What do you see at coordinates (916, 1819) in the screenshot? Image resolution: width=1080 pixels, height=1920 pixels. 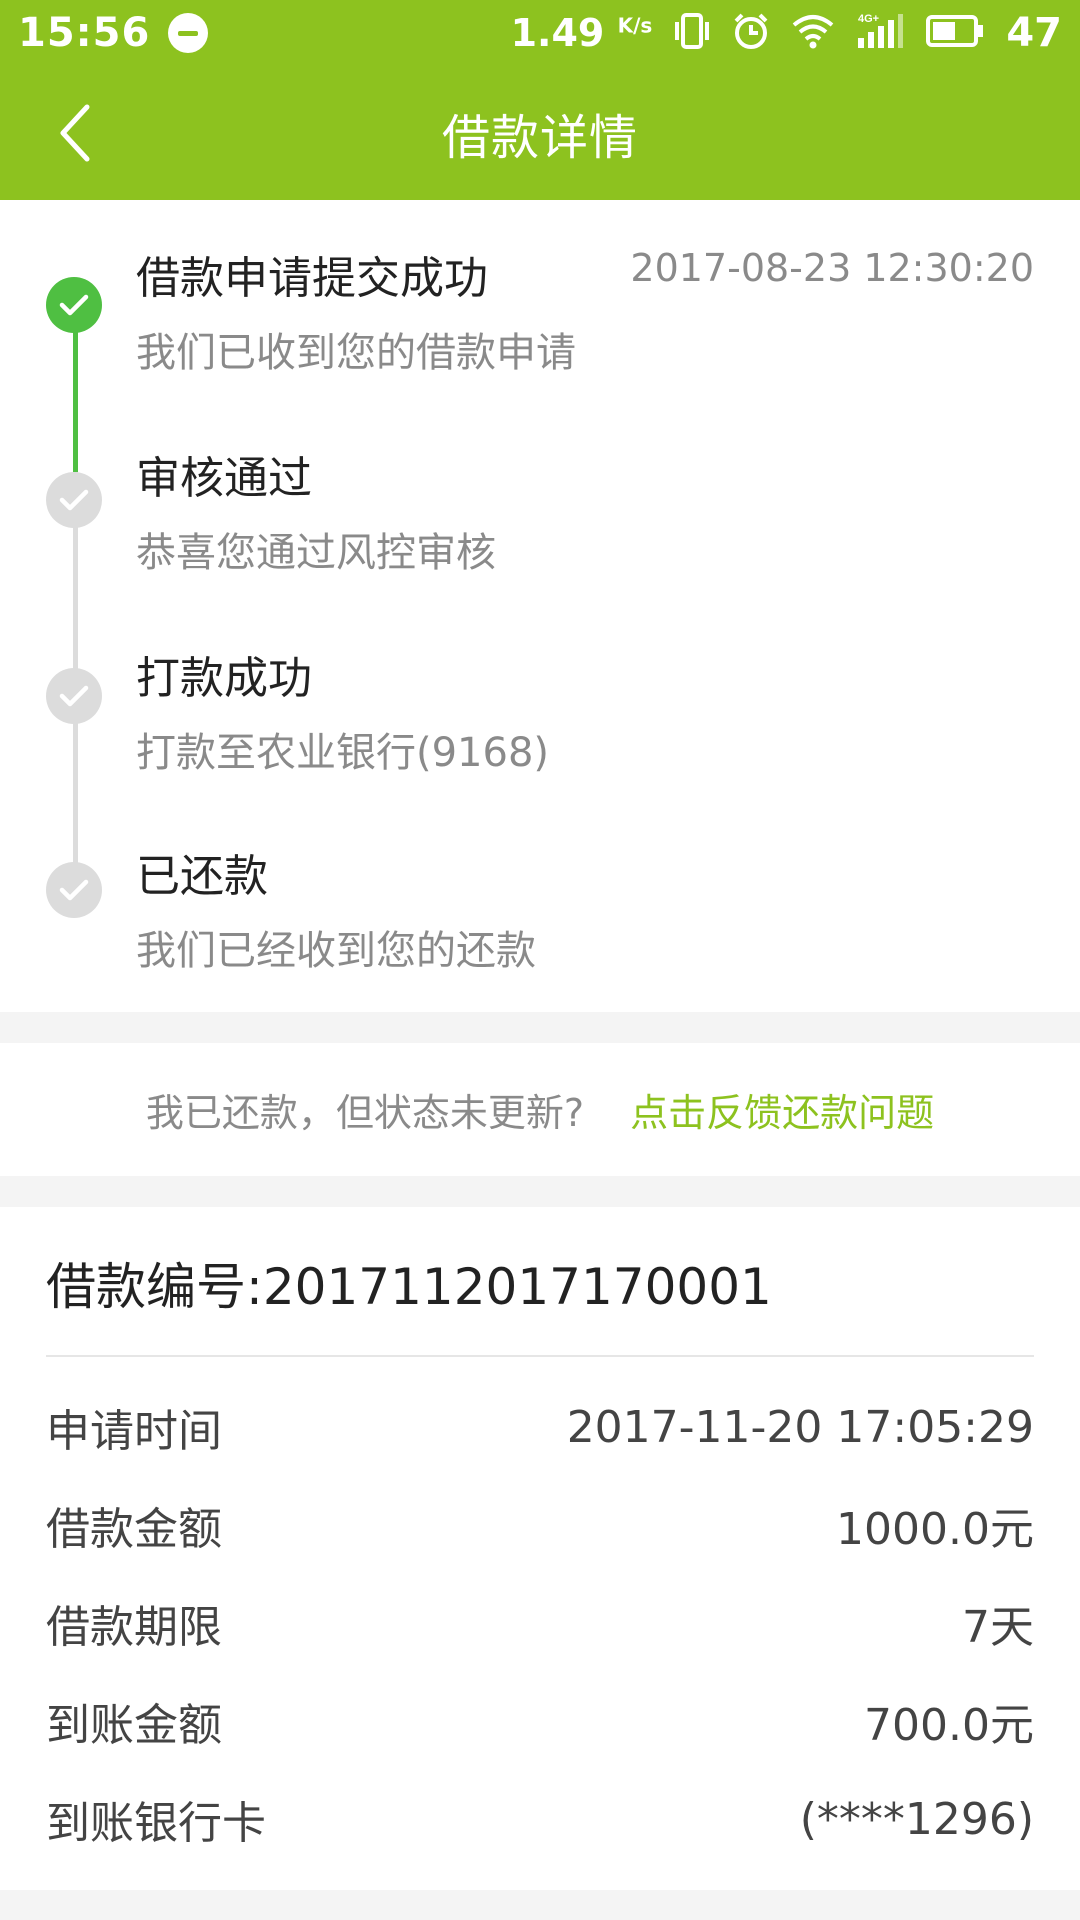 I see `row-value: (****1296)` at bounding box center [916, 1819].